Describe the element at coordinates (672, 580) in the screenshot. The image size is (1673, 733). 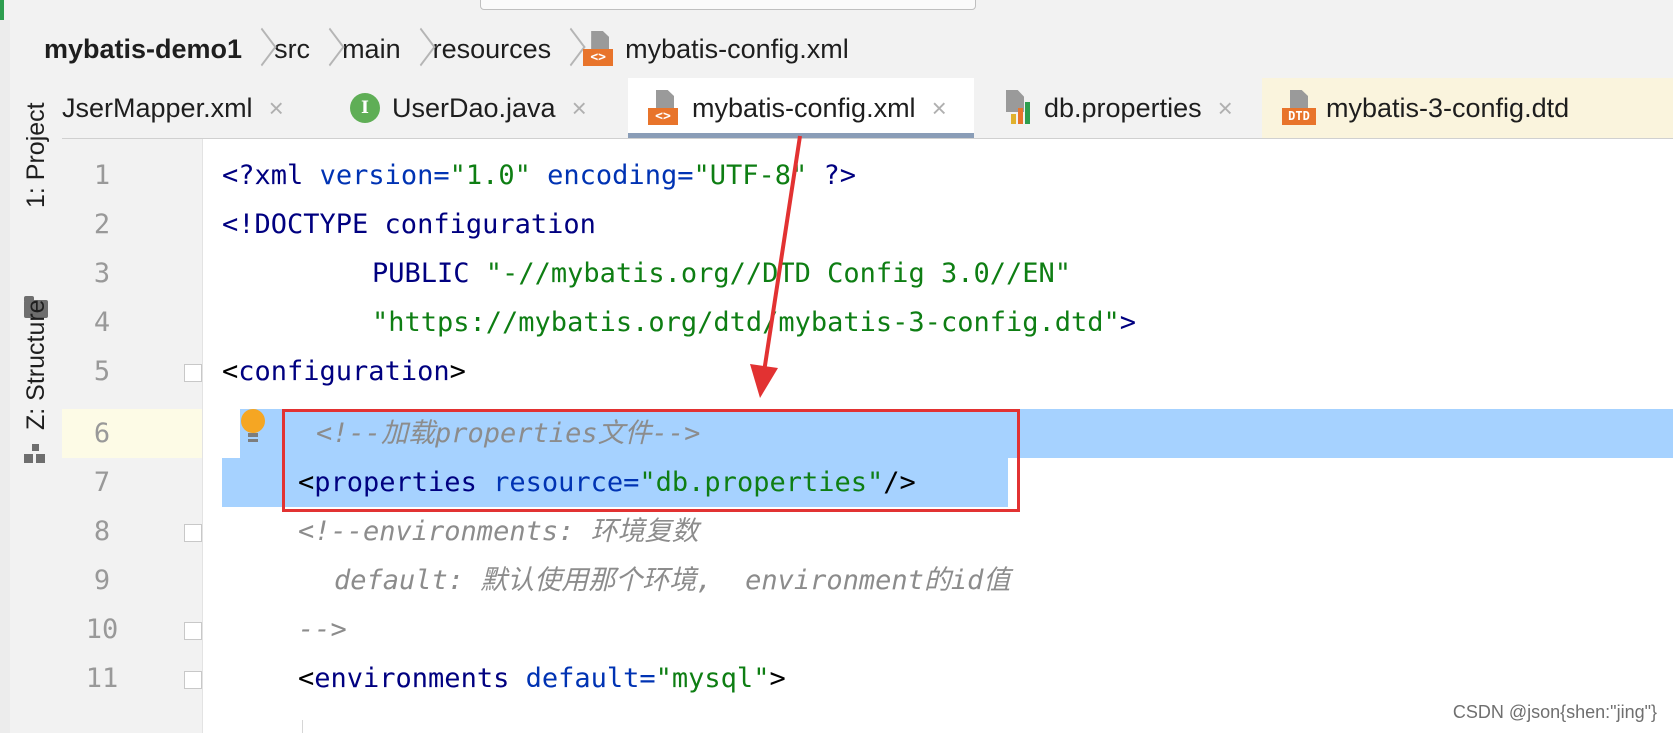
I see `code-line-9: default: 默认使用那个环境, environment的id值` at that location.